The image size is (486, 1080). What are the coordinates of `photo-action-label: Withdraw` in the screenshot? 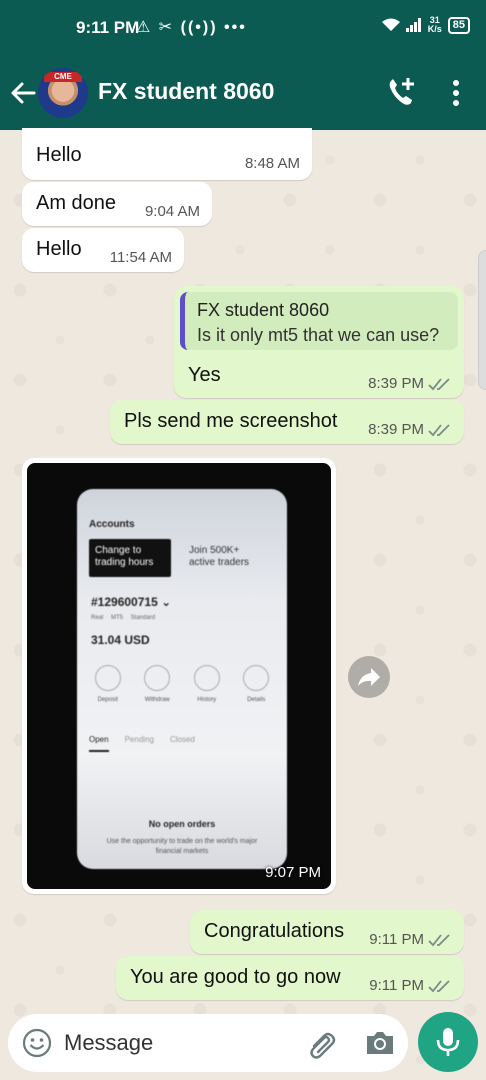 It's located at (157, 700).